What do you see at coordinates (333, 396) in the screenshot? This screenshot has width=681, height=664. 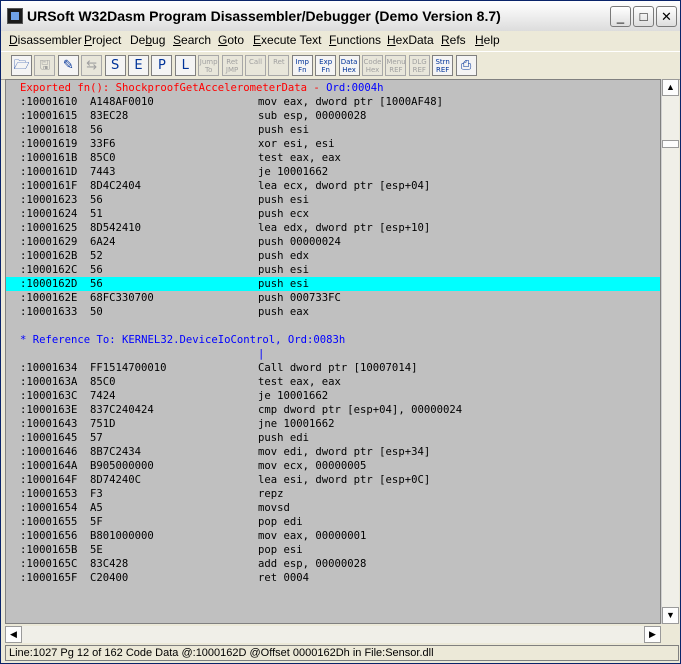 I see `code-line: :1000163C 7424 je 10001662` at bounding box center [333, 396].